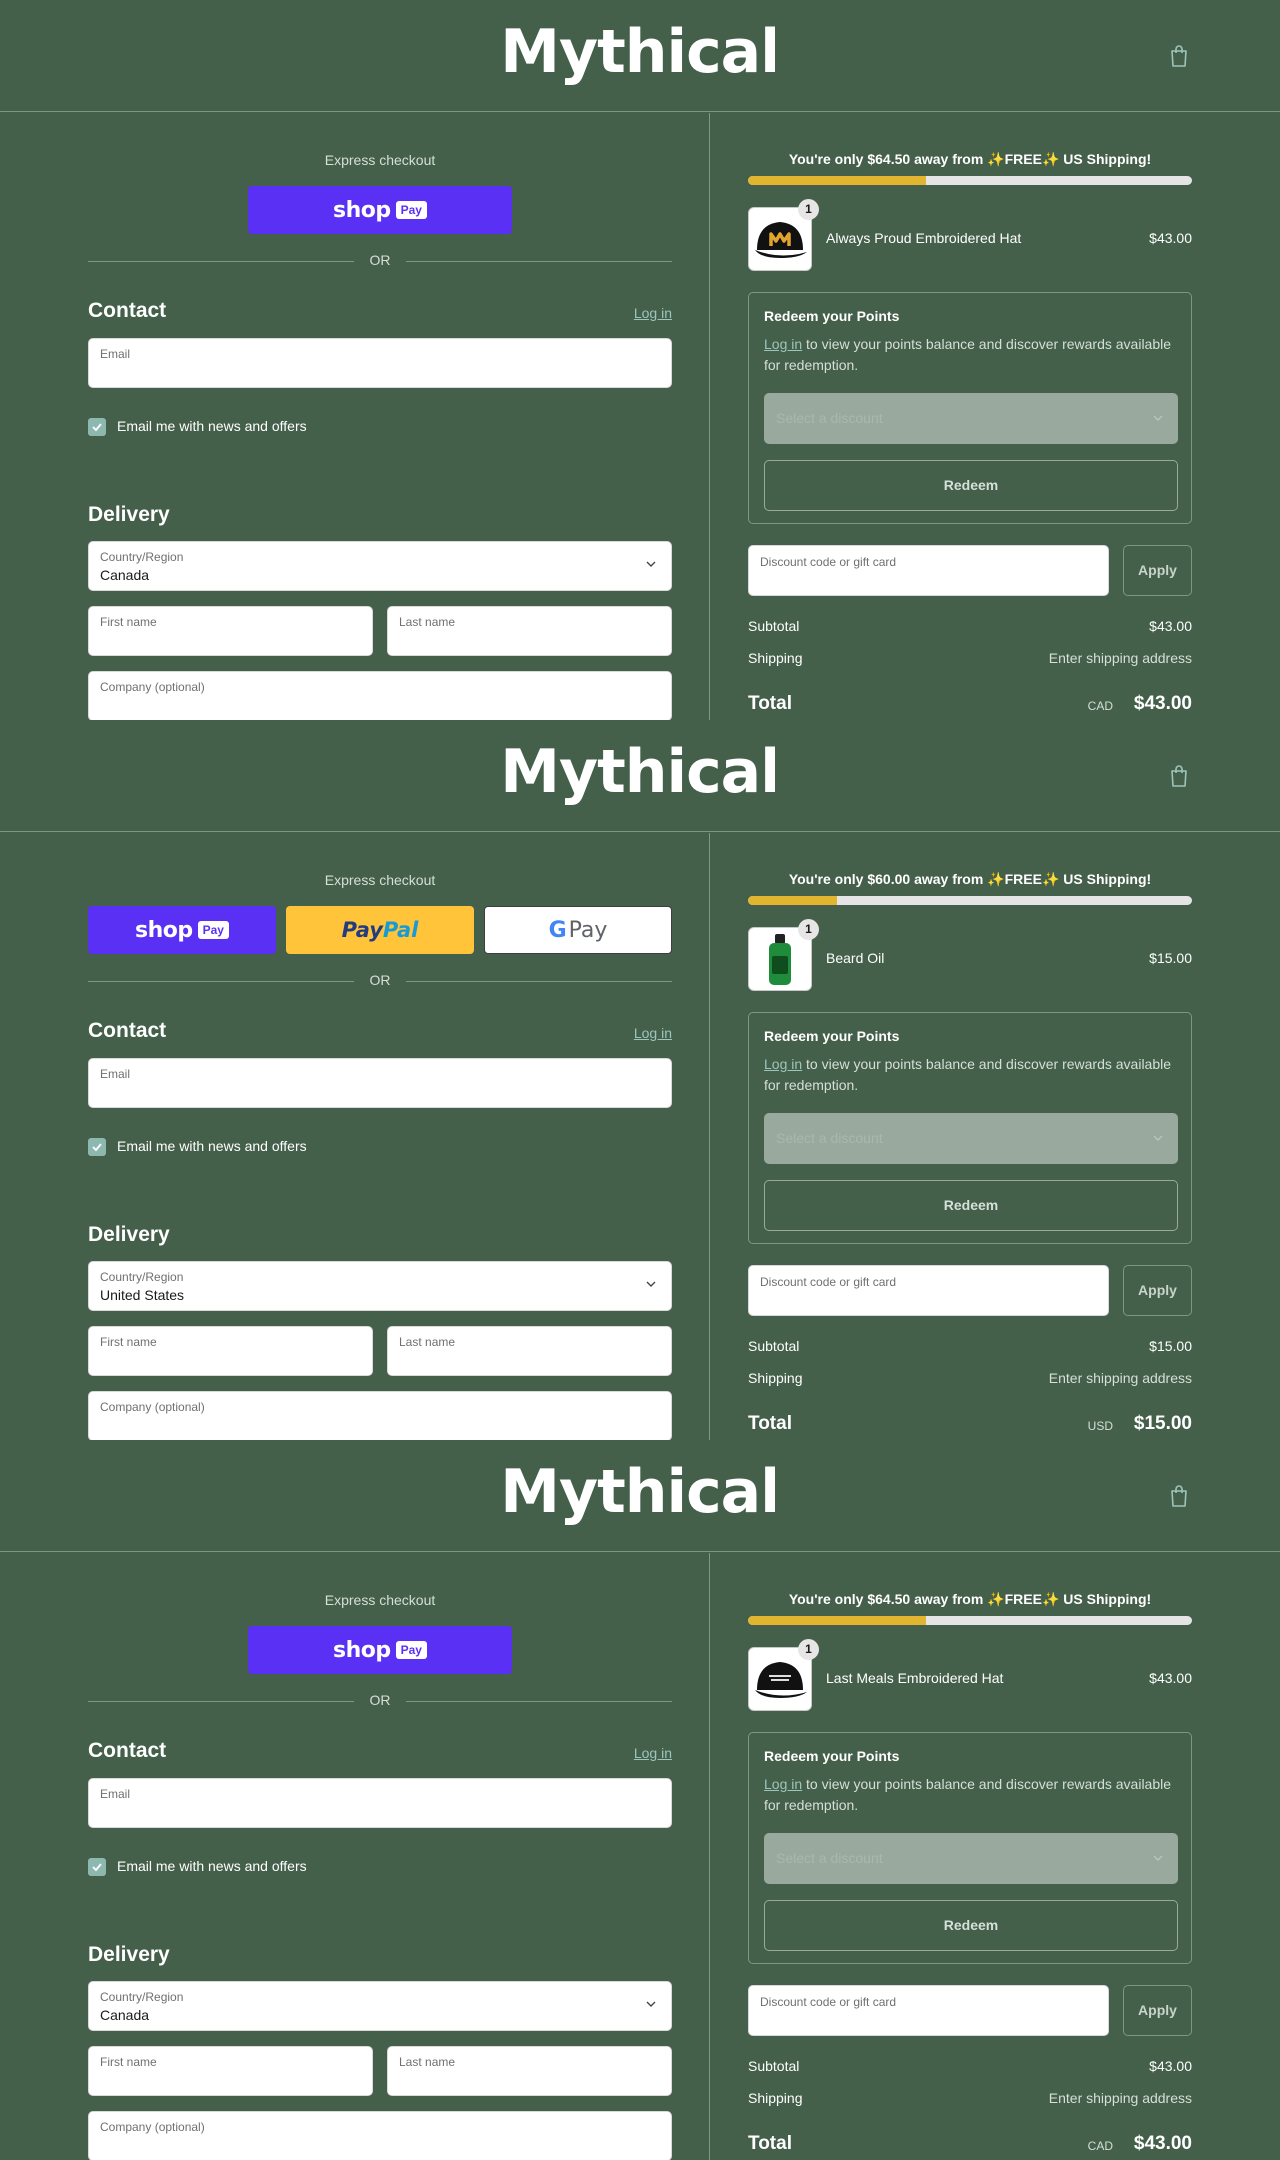 Image resolution: width=1280 pixels, height=2160 pixels. Describe the element at coordinates (557, 930) in the screenshot. I see `google-g-letter: G` at that location.